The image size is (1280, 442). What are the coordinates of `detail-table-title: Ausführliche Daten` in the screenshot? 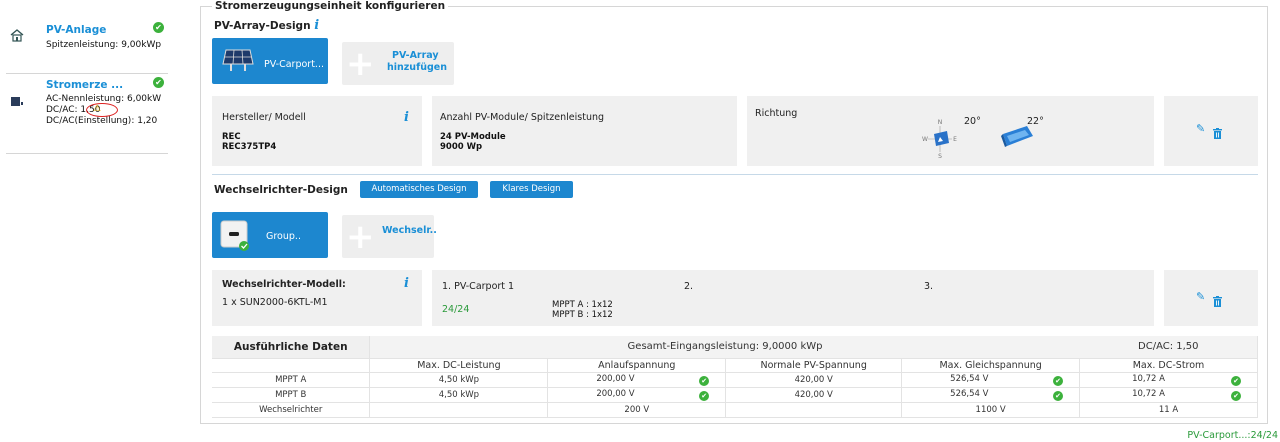 It's located at (291, 347).